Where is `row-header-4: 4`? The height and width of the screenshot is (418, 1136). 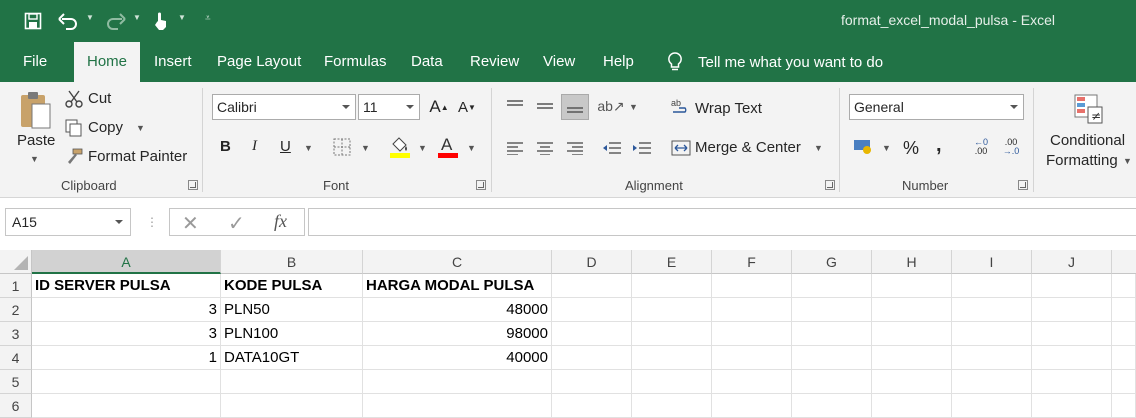 row-header-4: 4 is located at coordinates (16, 358).